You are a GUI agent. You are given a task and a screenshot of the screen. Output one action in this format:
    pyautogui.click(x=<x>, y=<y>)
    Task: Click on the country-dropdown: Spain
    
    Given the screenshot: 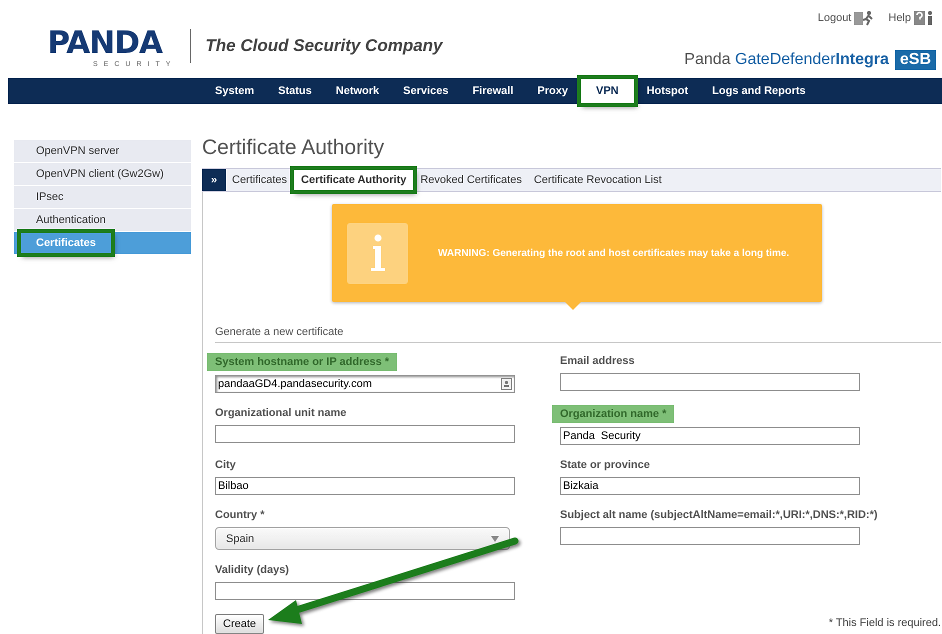 What is the action you would take?
    pyautogui.click(x=362, y=538)
    